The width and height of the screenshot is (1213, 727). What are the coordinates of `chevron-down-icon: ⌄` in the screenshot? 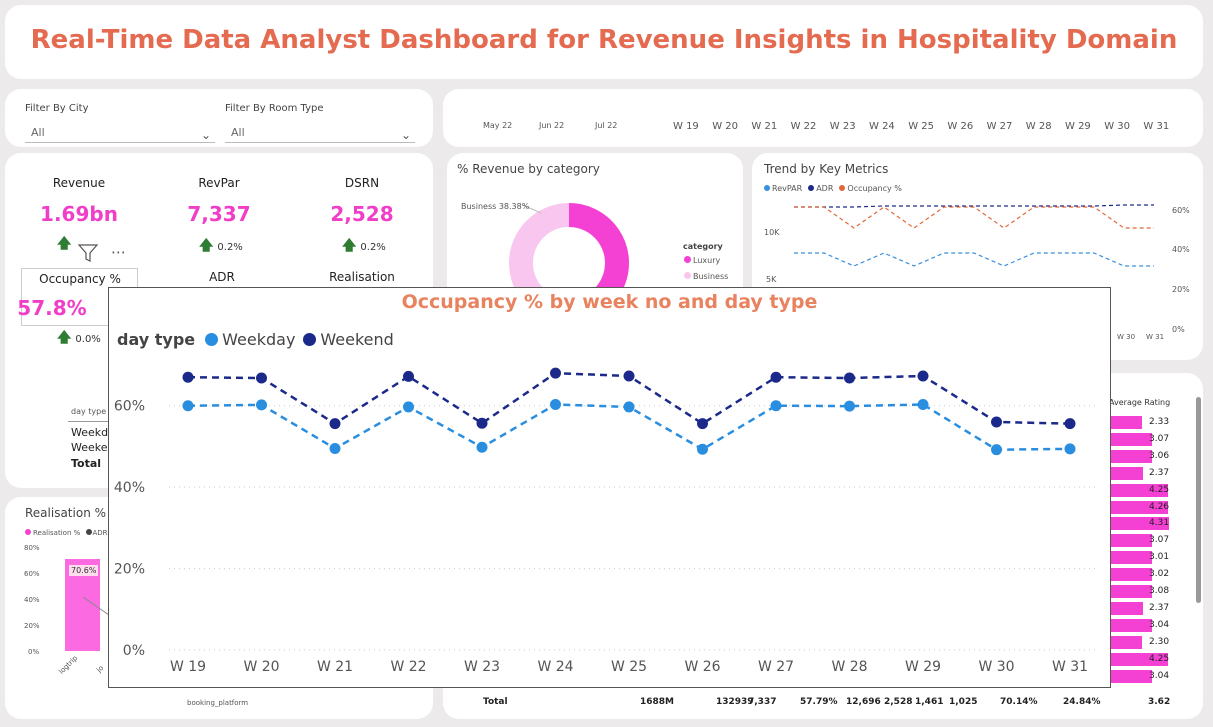 It's located at (205, 135).